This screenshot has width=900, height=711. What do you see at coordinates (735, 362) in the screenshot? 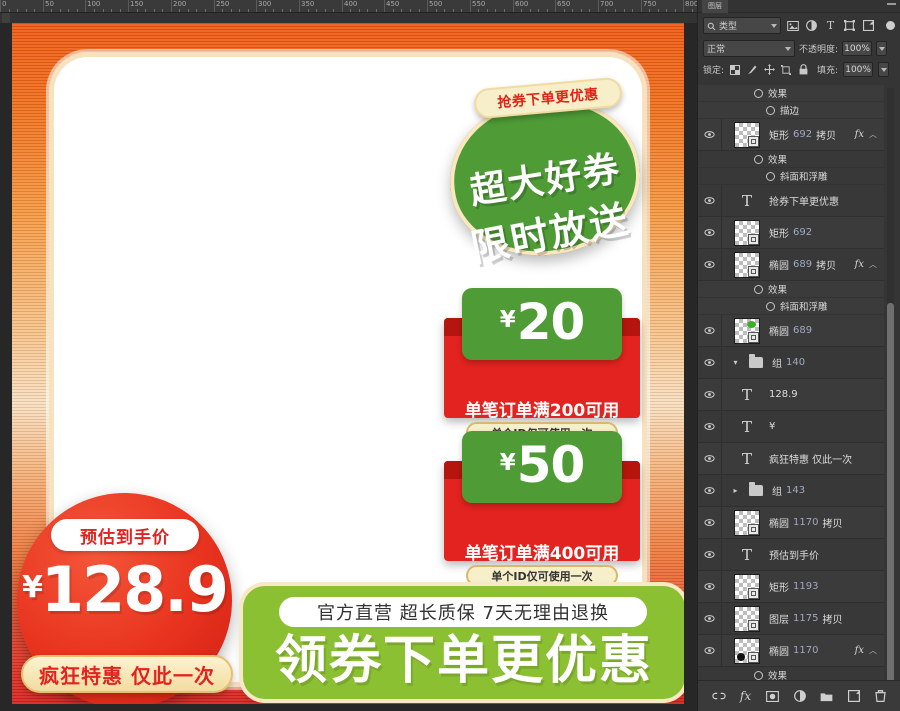
I see `chevron-down-icon: ▾` at bounding box center [735, 362].